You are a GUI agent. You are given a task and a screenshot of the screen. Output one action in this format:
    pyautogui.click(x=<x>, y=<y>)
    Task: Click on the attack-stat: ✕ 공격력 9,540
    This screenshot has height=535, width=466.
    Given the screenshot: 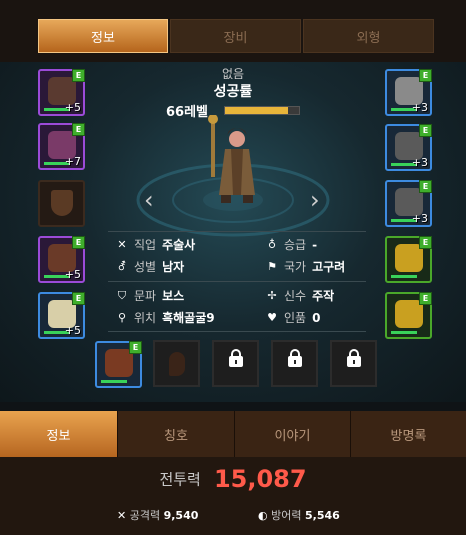 What is the action you would take?
    pyautogui.click(x=157, y=515)
    